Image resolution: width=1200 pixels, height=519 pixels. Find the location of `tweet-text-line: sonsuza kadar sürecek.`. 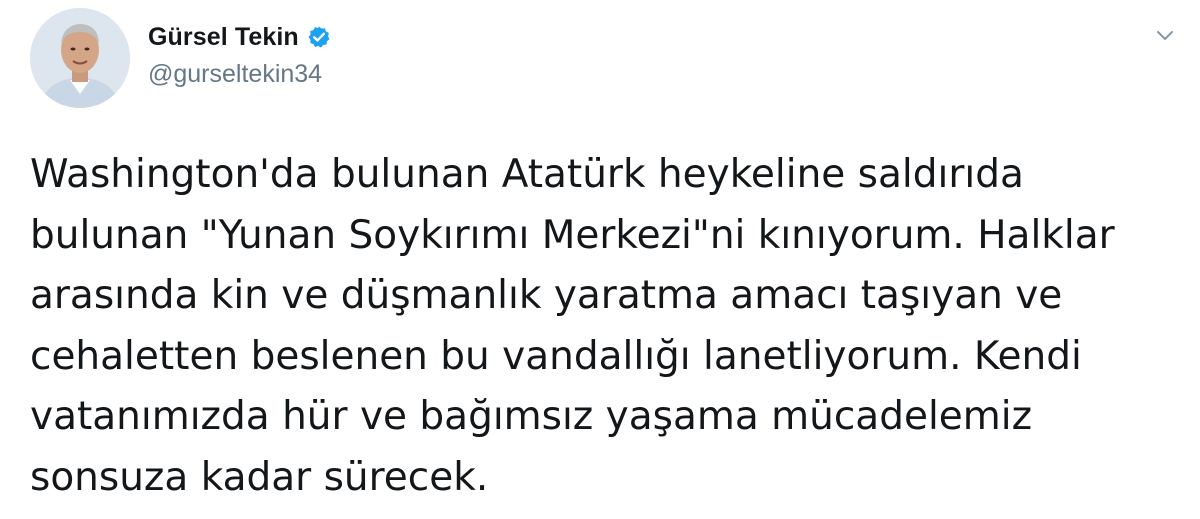

tweet-text-line: sonsuza kadar sürecek. is located at coordinates (259, 477).